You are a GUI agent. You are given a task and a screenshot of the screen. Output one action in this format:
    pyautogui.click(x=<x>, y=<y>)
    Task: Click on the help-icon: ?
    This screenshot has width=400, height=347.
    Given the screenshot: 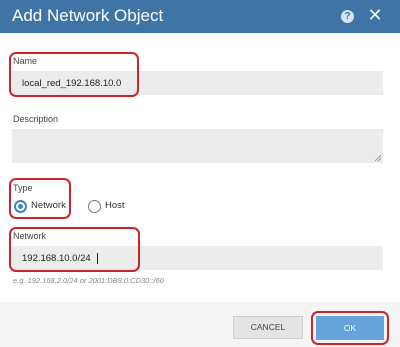 What is the action you would take?
    pyautogui.click(x=347, y=16)
    